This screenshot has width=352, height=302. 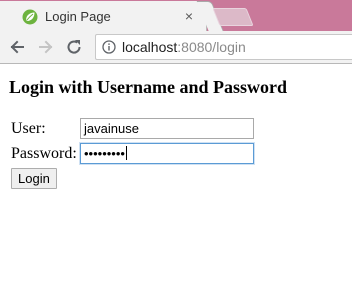 What do you see at coordinates (78, 16) in the screenshot?
I see `tab-title: Login Page` at bounding box center [78, 16].